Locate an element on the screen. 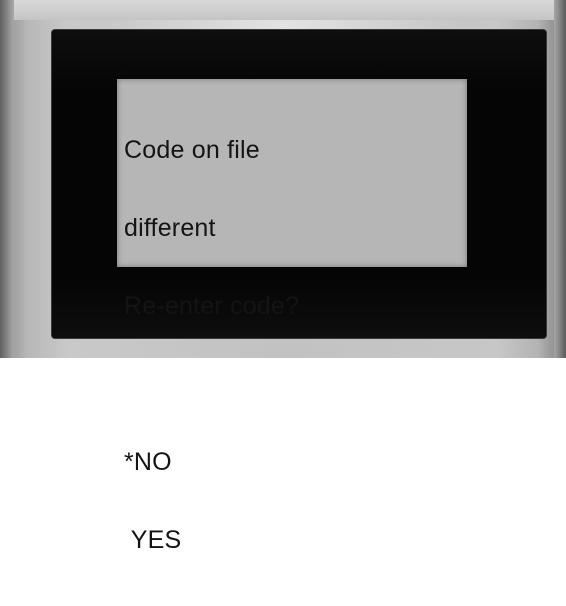 The height and width of the screenshot is (606, 566). message-line-2: different is located at coordinates (170, 228).